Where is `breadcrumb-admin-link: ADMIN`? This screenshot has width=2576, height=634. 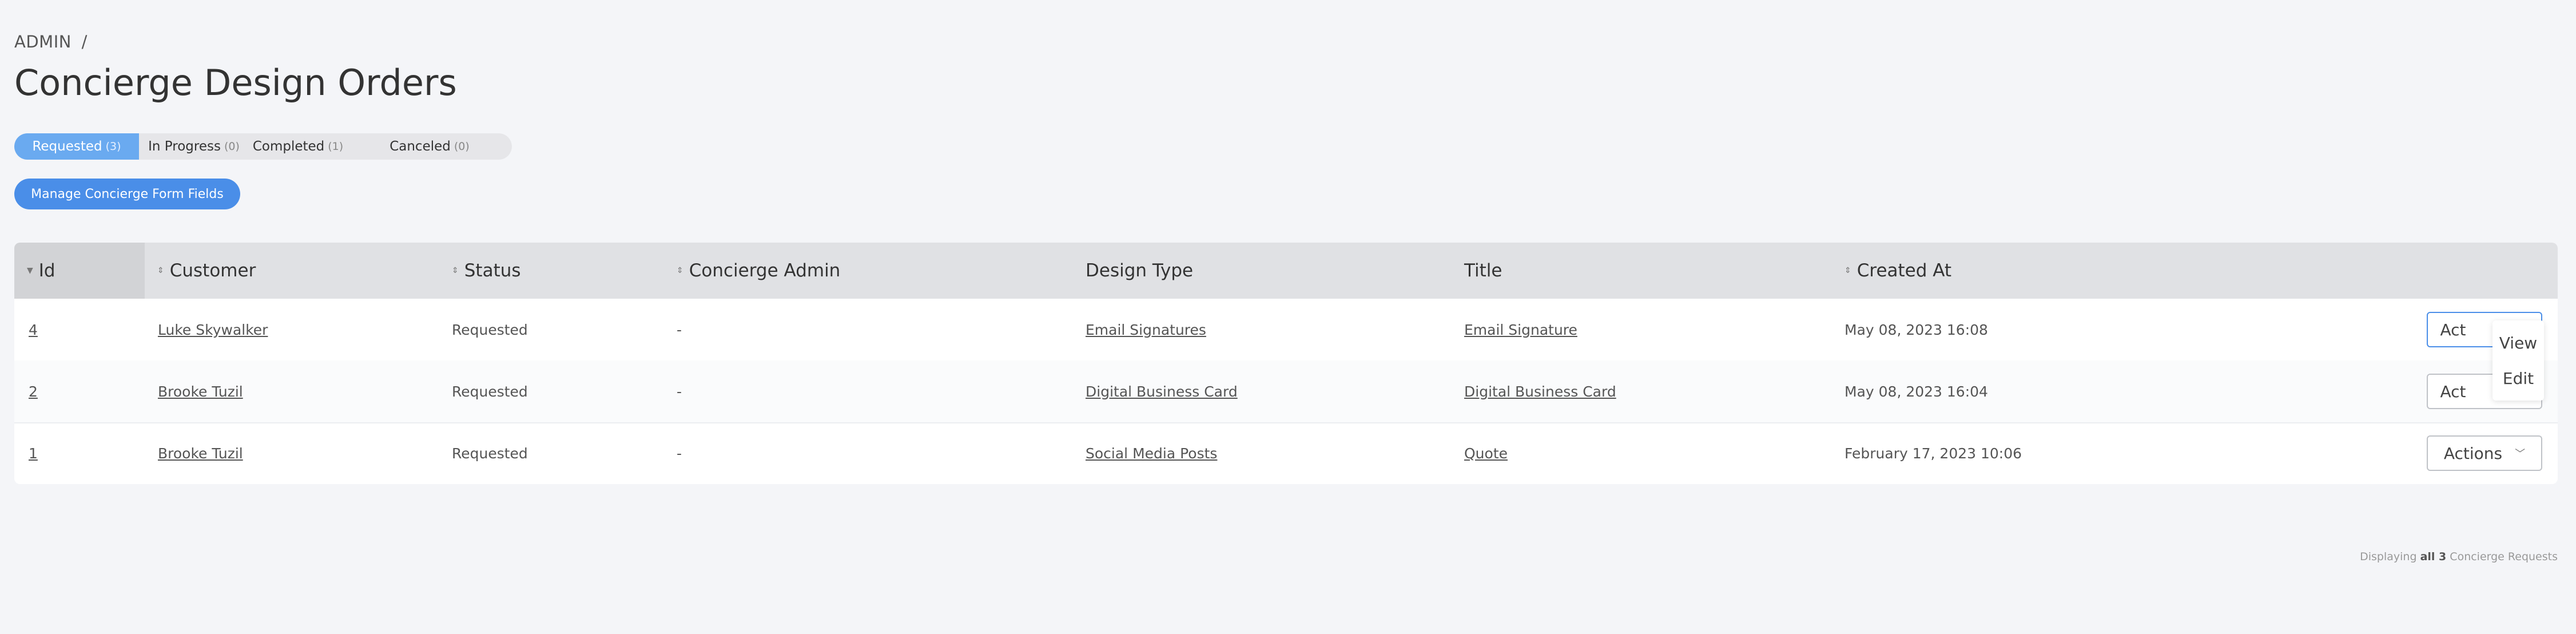
breadcrumb-admin-link: ADMIN is located at coordinates (42, 41).